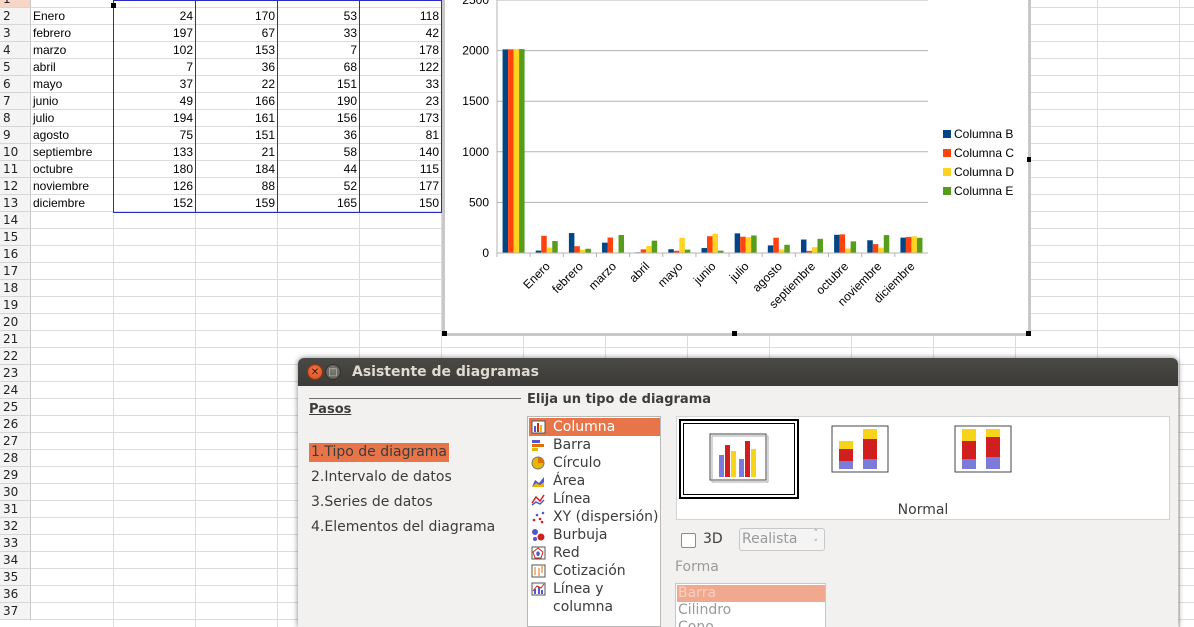 The image size is (1194, 627). I want to click on chart-type-item: Barra, so click(594, 445).